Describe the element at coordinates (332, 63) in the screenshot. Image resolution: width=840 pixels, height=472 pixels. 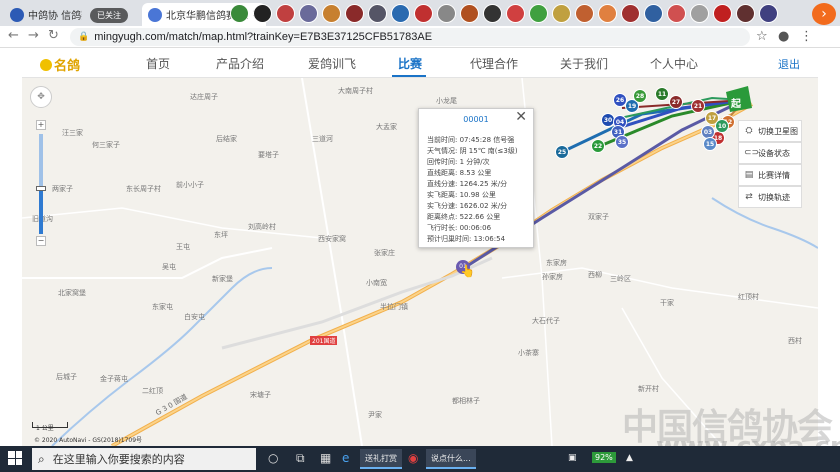
I see `nav-training: 爱鸽训飞` at that location.